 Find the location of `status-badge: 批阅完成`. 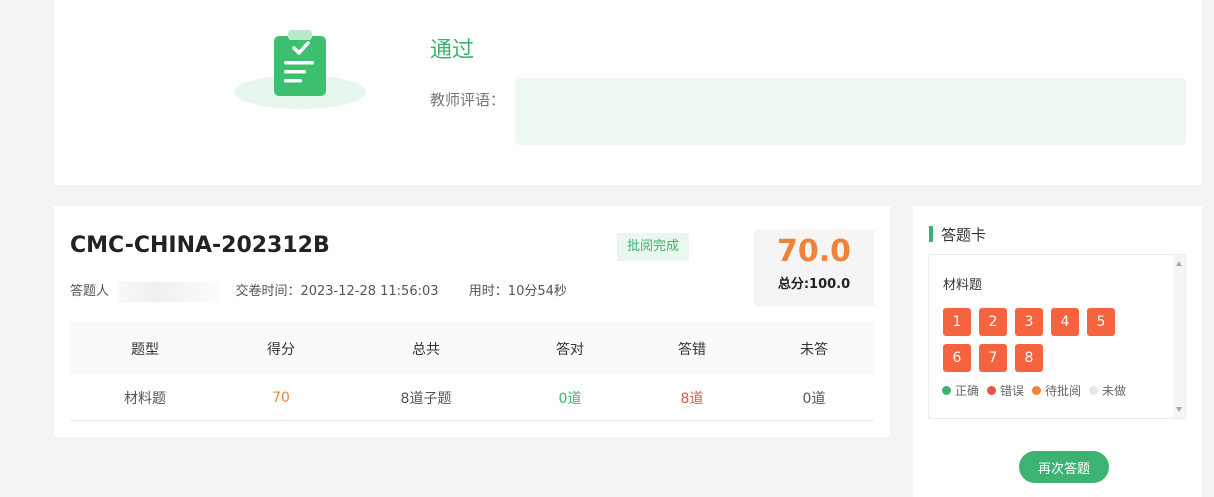

status-badge: 批阅完成 is located at coordinates (653, 247).